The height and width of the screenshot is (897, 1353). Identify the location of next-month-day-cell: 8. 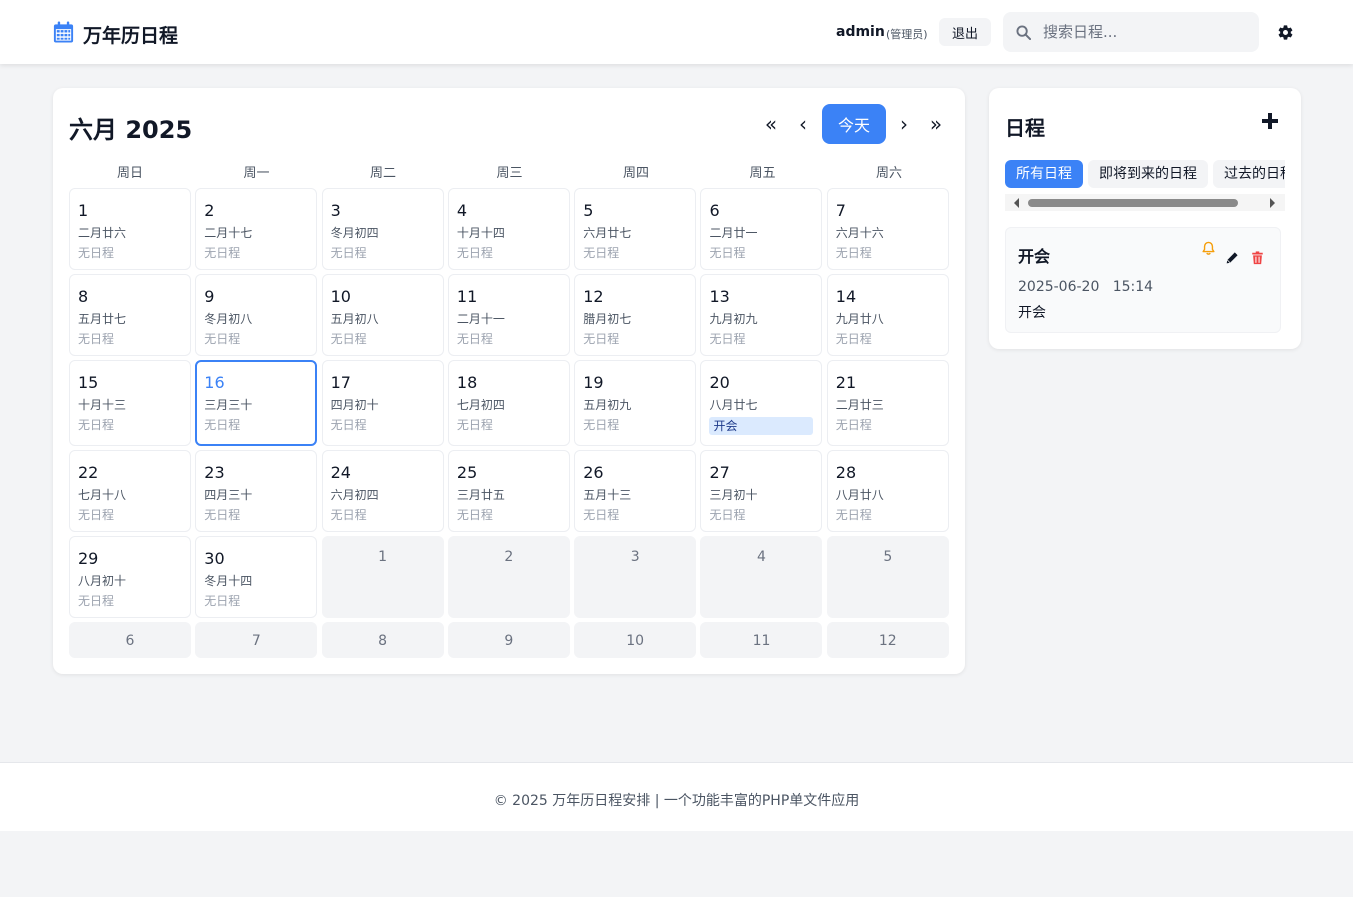
(382, 640).